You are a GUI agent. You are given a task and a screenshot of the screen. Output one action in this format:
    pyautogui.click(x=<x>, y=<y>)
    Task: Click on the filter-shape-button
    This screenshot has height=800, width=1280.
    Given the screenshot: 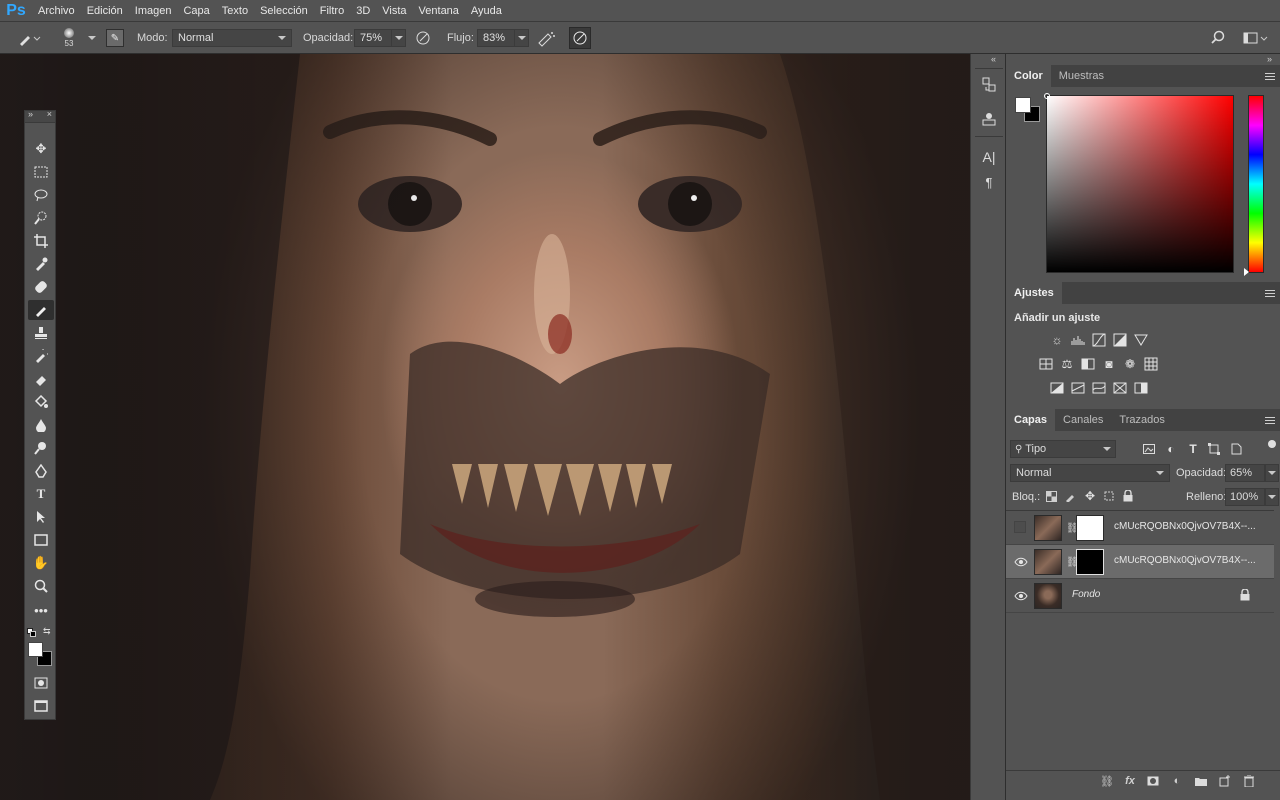 What is the action you would take?
    pyautogui.click(x=1214, y=449)
    